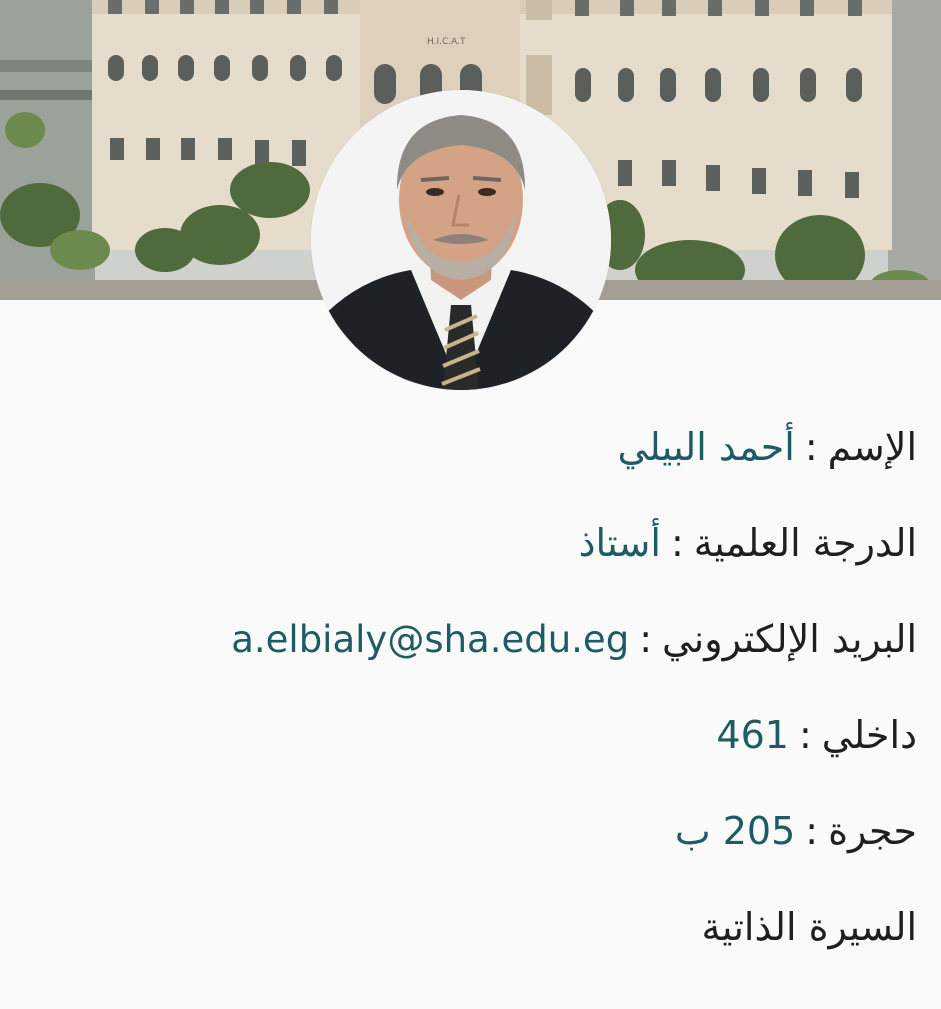 The image size is (941, 1009). I want to click on degree-row: الدرجة العلمية:أستاذ, so click(470, 556).